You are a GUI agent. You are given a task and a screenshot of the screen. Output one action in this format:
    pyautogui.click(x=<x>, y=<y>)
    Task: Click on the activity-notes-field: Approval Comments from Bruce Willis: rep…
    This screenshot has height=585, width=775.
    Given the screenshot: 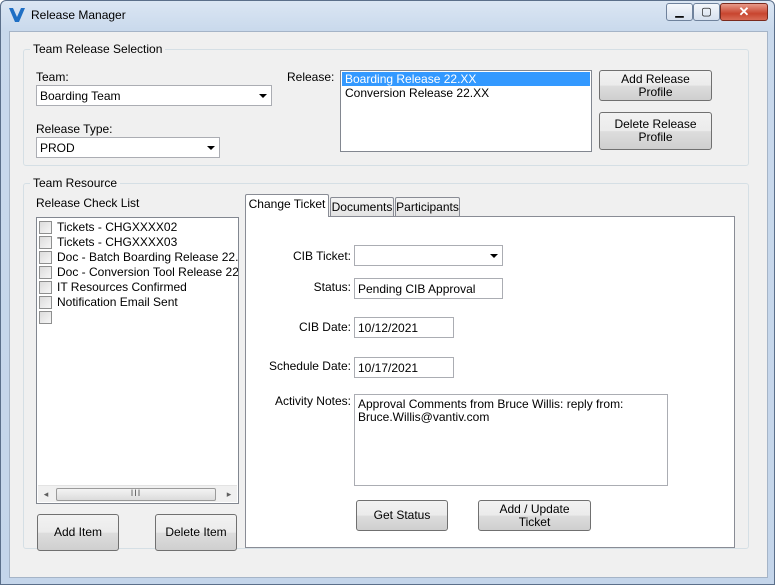 What is the action you would take?
    pyautogui.click(x=511, y=440)
    